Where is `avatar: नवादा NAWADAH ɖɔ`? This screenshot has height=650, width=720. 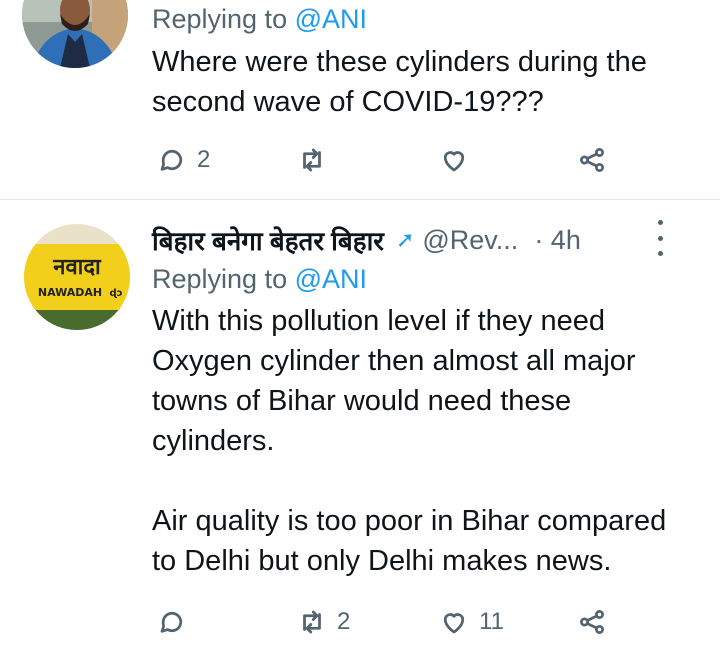 avatar: नवादा NAWADAH ɖɔ is located at coordinates (77, 277).